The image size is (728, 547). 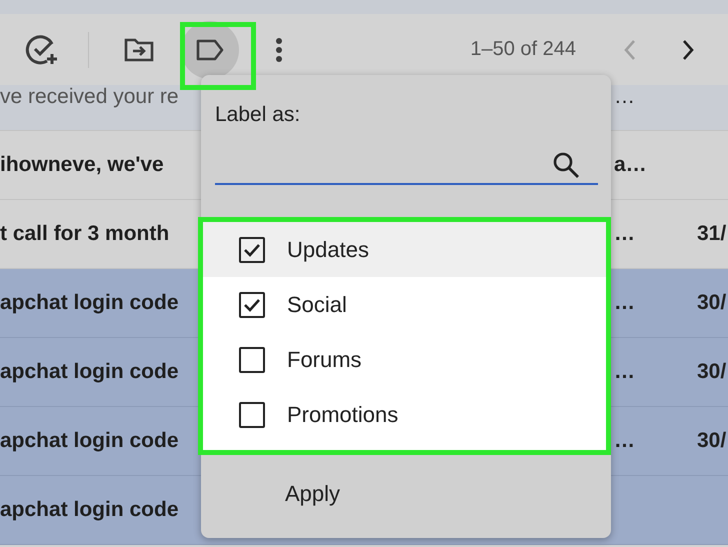 I want to click on pagination-text: 1–50 of 244, so click(x=523, y=49).